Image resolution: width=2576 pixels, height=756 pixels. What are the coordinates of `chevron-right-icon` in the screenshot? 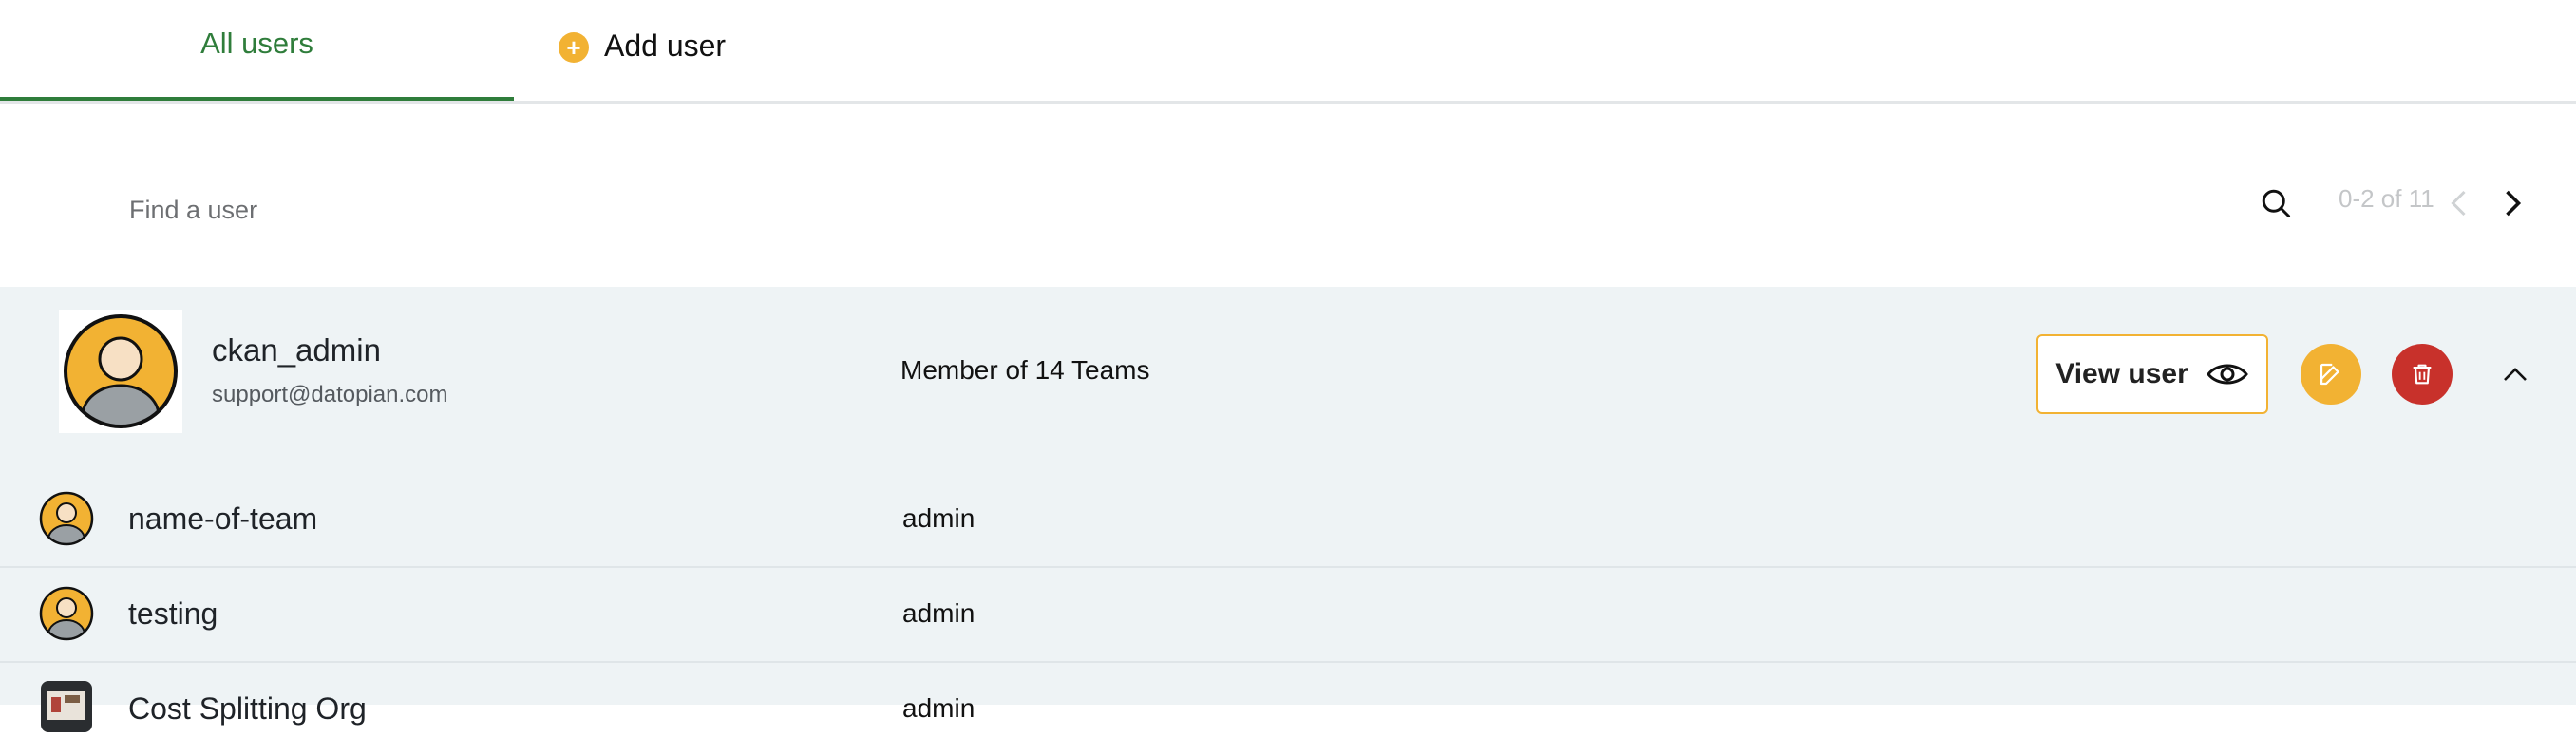 It's located at (2511, 203).